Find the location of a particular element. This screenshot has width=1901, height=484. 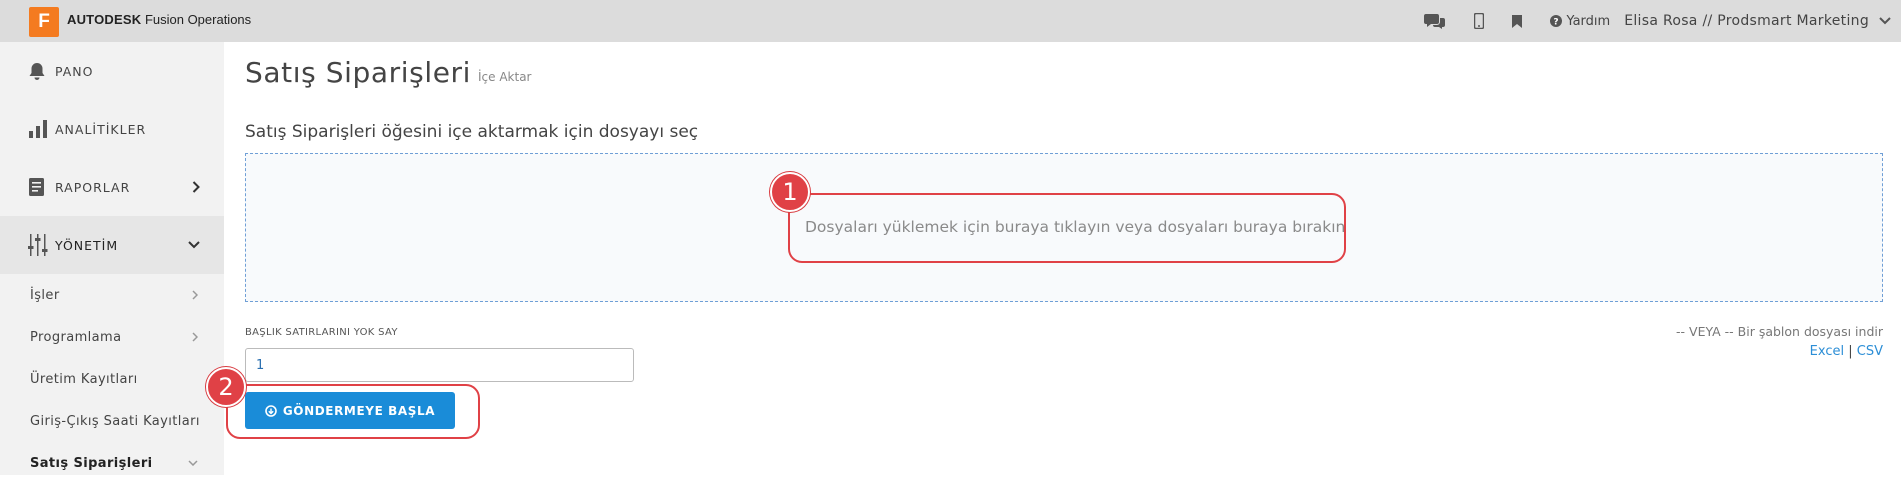

sidebar-item-pano: PANO is located at coordinates (112, 71).